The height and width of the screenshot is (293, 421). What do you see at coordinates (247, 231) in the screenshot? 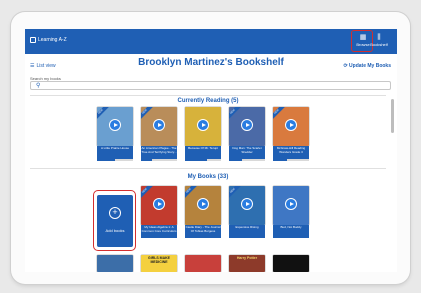
I see `book-title: Expensive Rising` at bounding box center [247, 231].